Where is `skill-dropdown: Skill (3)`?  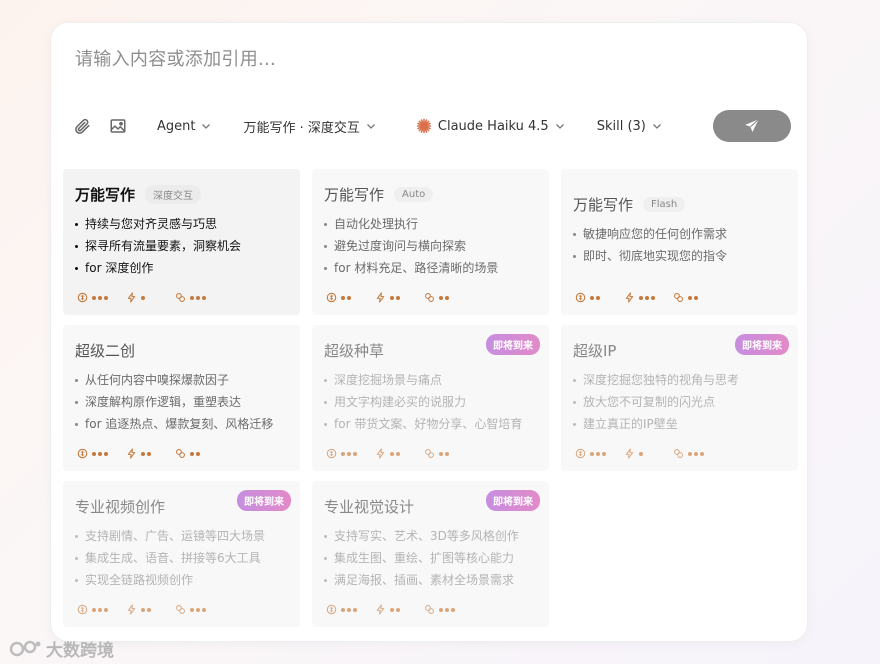 skill-dropdown: Skill (3) is located at coordinates (629, 126).